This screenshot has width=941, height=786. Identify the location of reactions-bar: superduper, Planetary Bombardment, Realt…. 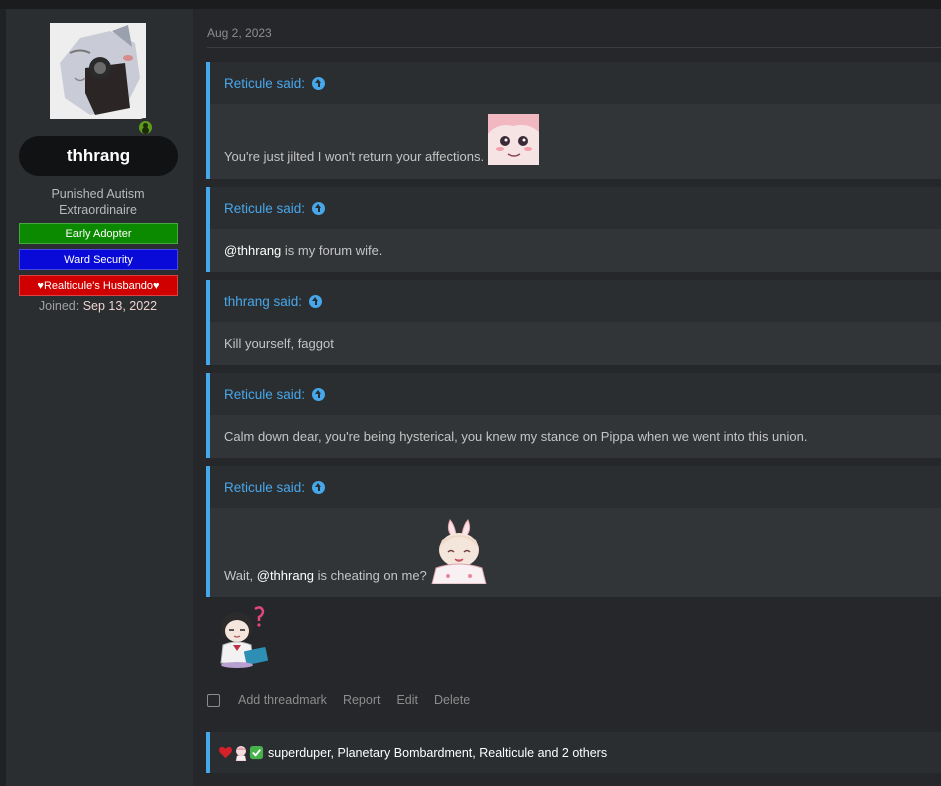
(573, 752).